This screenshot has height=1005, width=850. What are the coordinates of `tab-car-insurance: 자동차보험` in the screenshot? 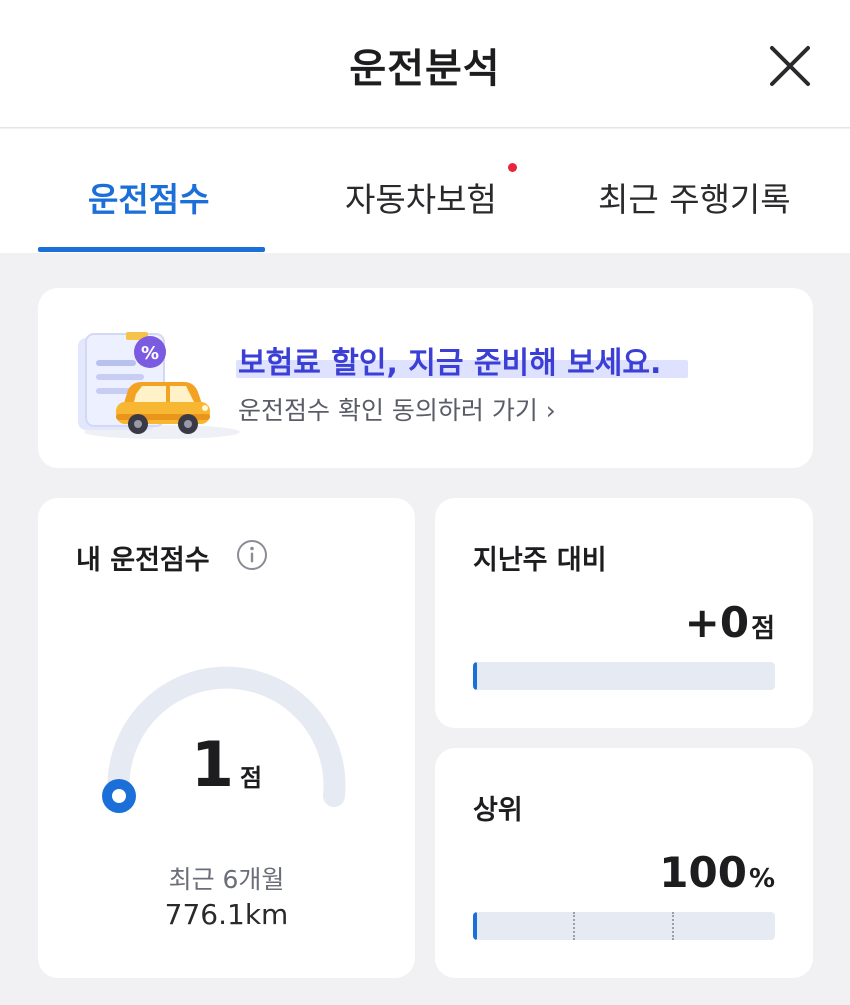 It's located at (421, 197).